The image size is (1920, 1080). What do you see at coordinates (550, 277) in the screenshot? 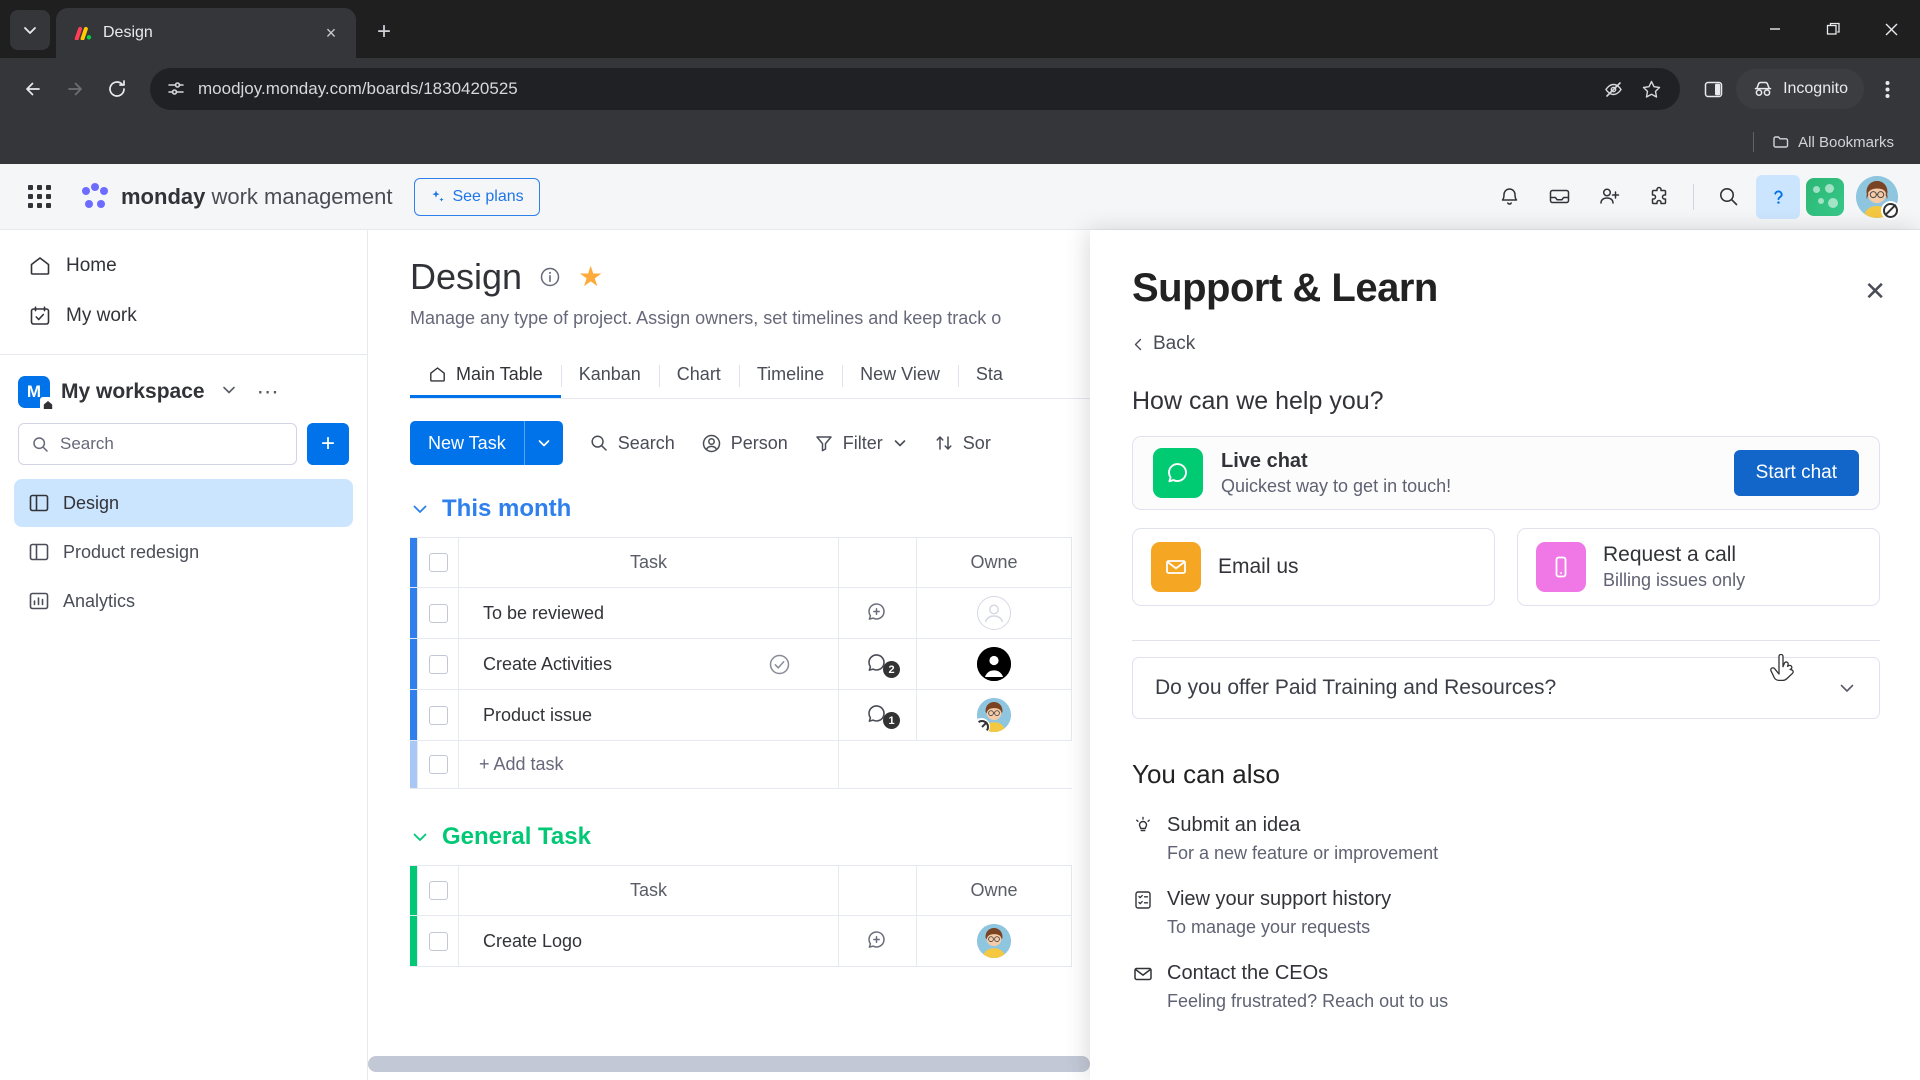
I see `board-info-icon` at bounding box center [550, 277].